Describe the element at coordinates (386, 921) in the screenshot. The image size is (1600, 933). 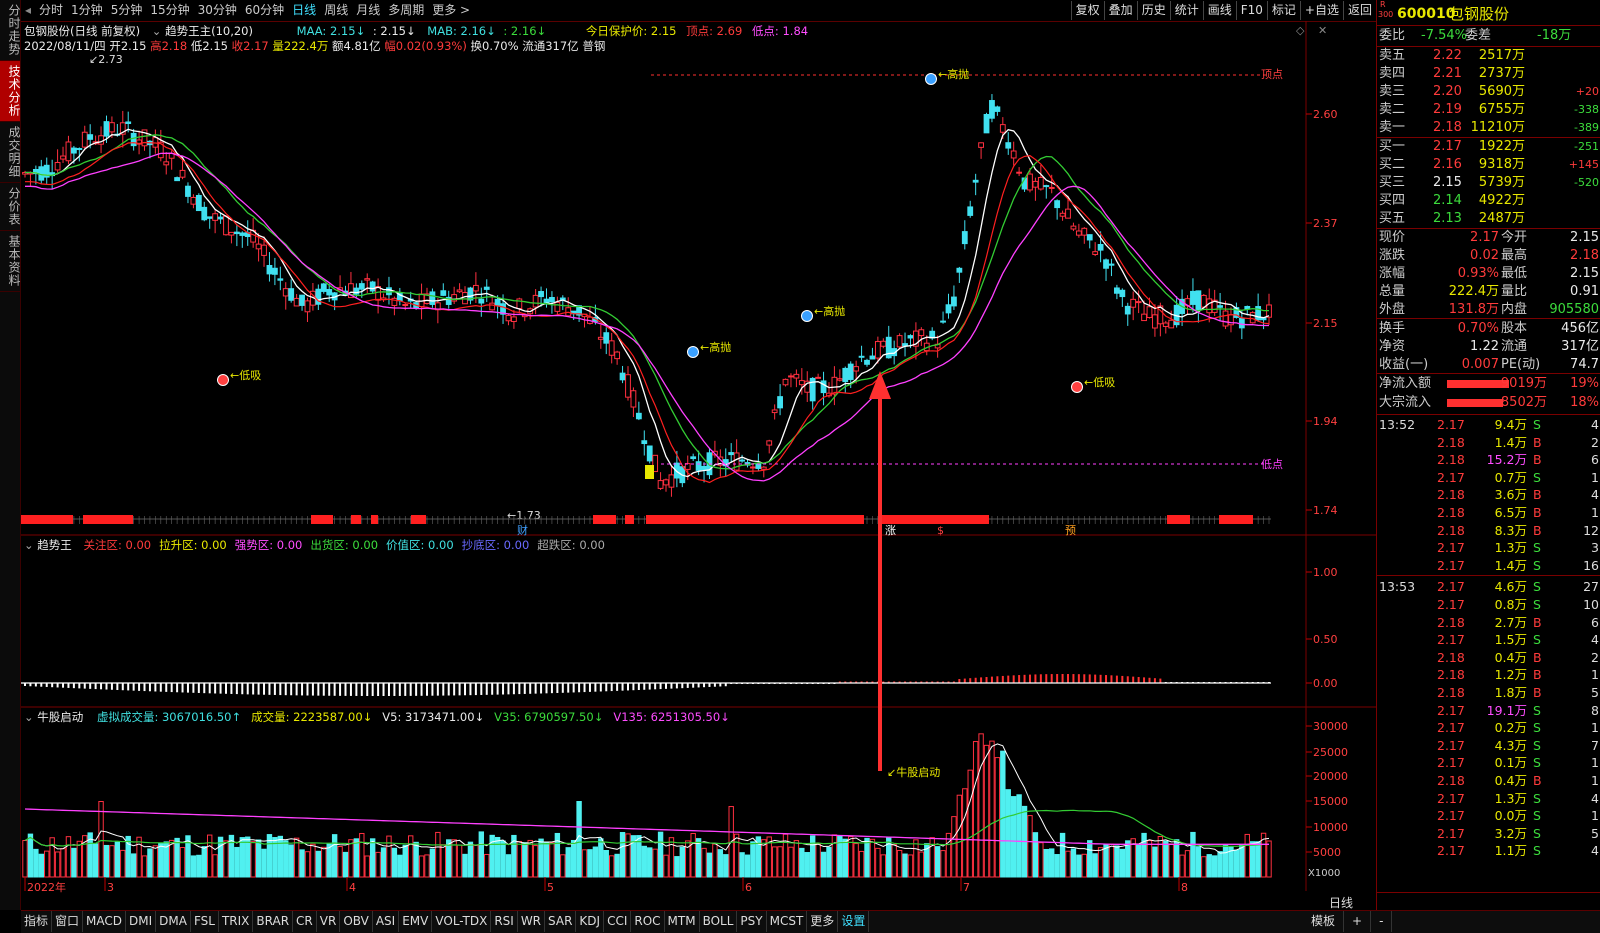
I see `indicator-tab-11: ASI` at that location.